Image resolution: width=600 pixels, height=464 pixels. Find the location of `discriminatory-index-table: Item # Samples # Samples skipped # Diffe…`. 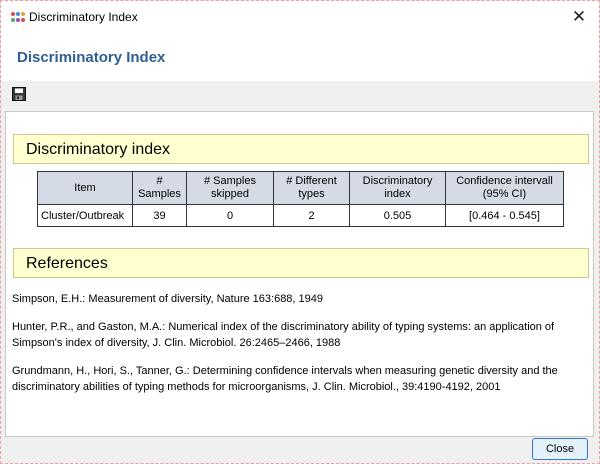

discriminatory-index-table: Item # Samples # Samples skipped # Diffe… is located at coordinates (300, 199).